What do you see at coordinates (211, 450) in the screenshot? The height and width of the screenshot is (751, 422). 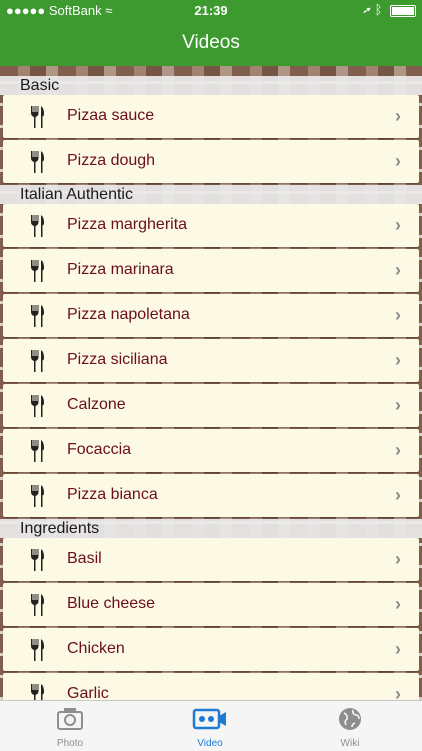 I see `list-item: Focaccia ›` at bounding box center [211, 450].